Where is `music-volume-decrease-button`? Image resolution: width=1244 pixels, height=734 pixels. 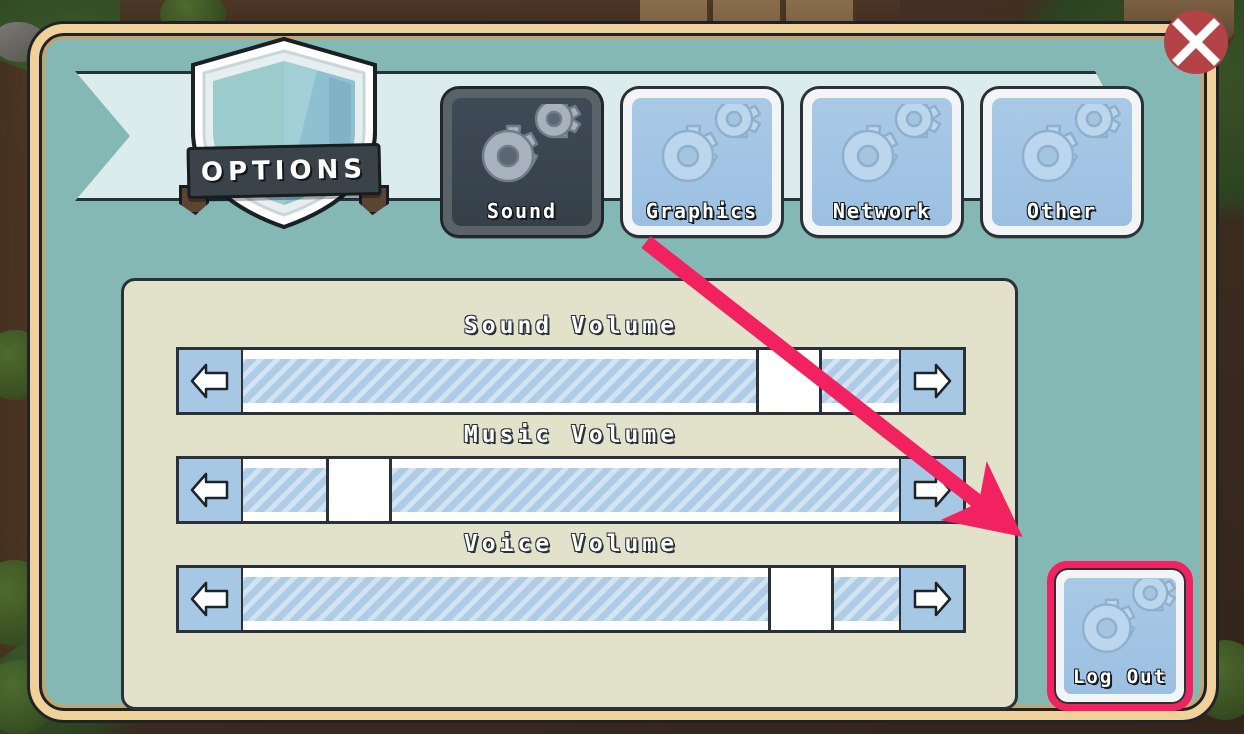
music-volume-decrease-button is located at coordinates (211, 490).